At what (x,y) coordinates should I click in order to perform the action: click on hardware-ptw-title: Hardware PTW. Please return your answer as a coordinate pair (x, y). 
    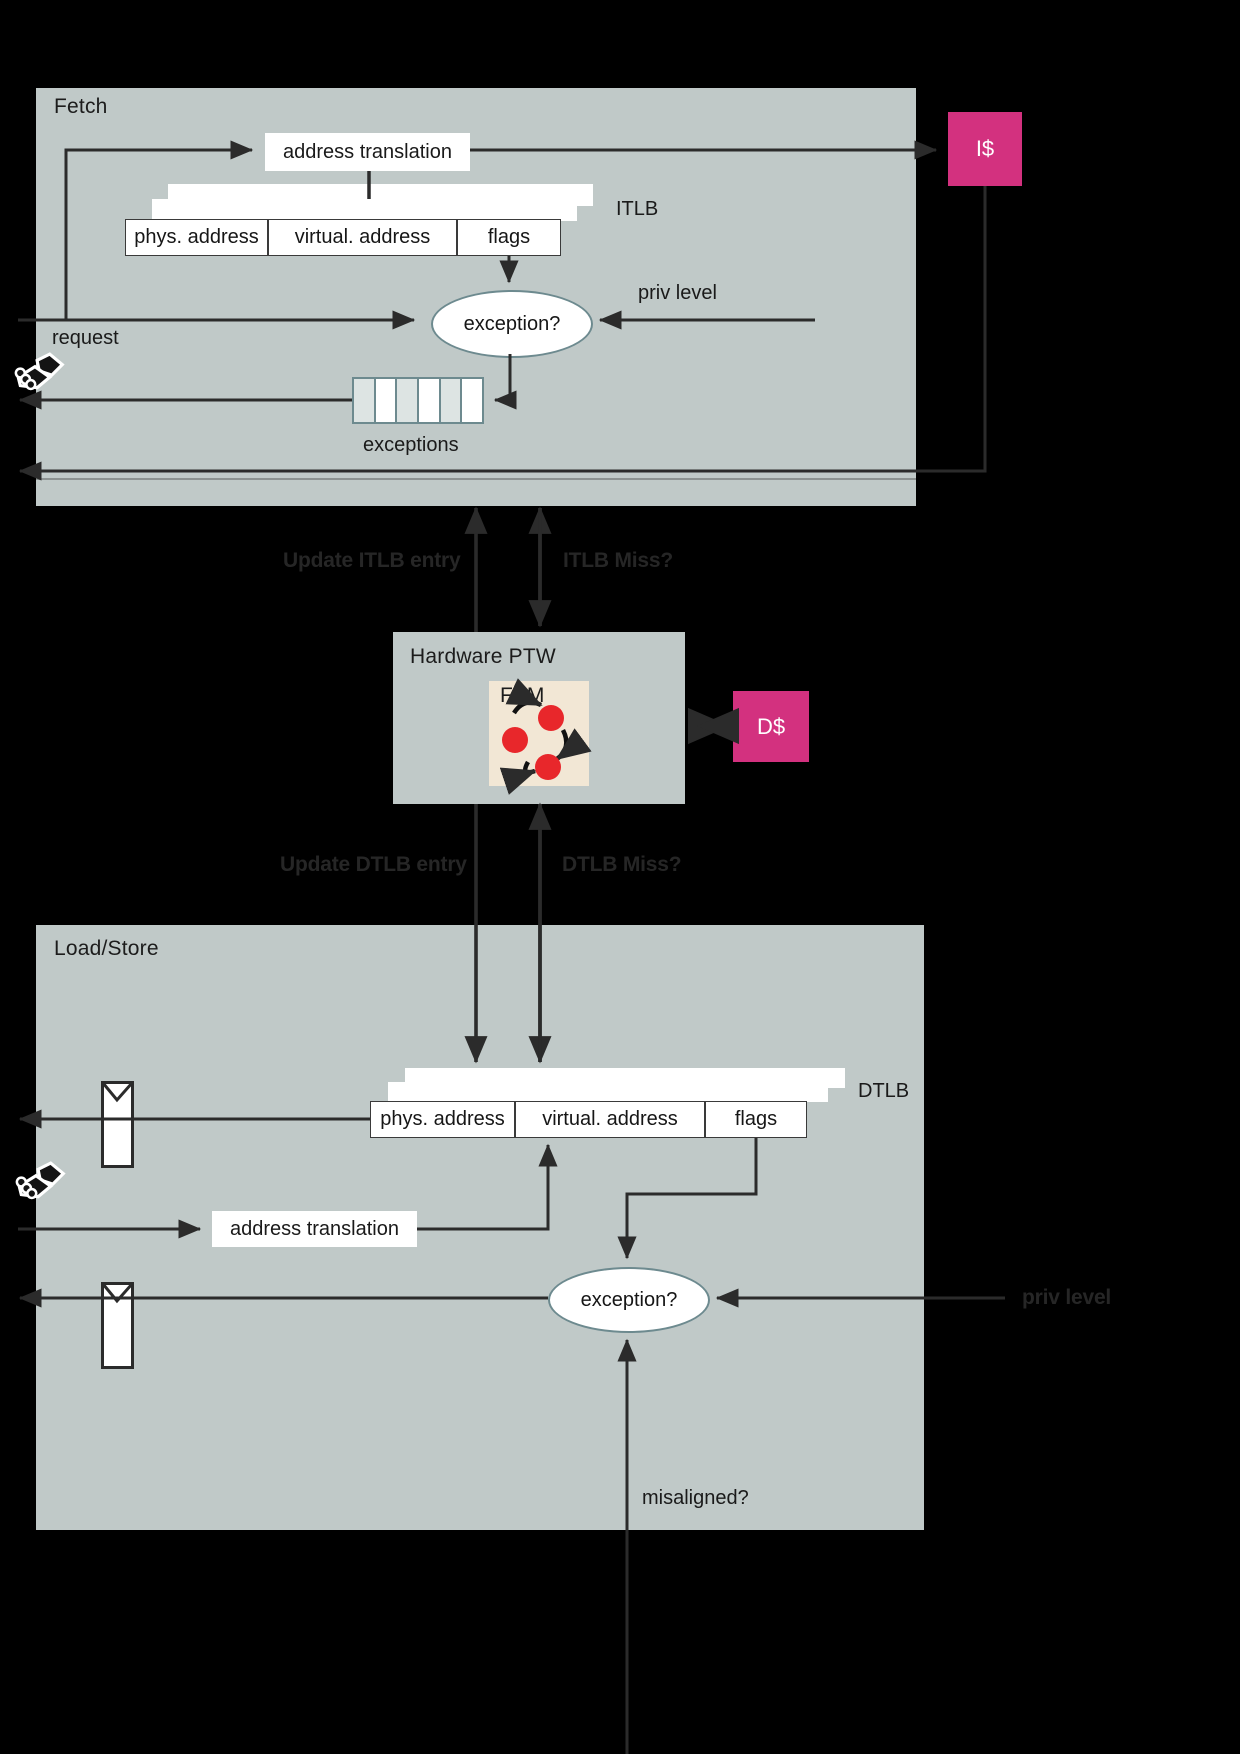
    Looking at the image, I should click on (483, 656).